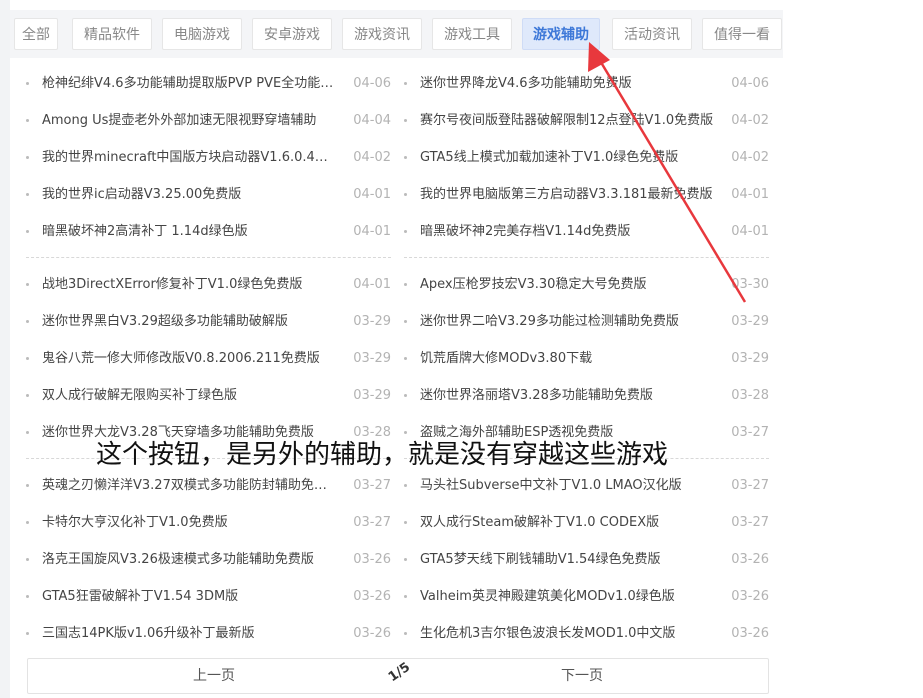  I want to click on annotation-arrow-head, so click(599, 57).